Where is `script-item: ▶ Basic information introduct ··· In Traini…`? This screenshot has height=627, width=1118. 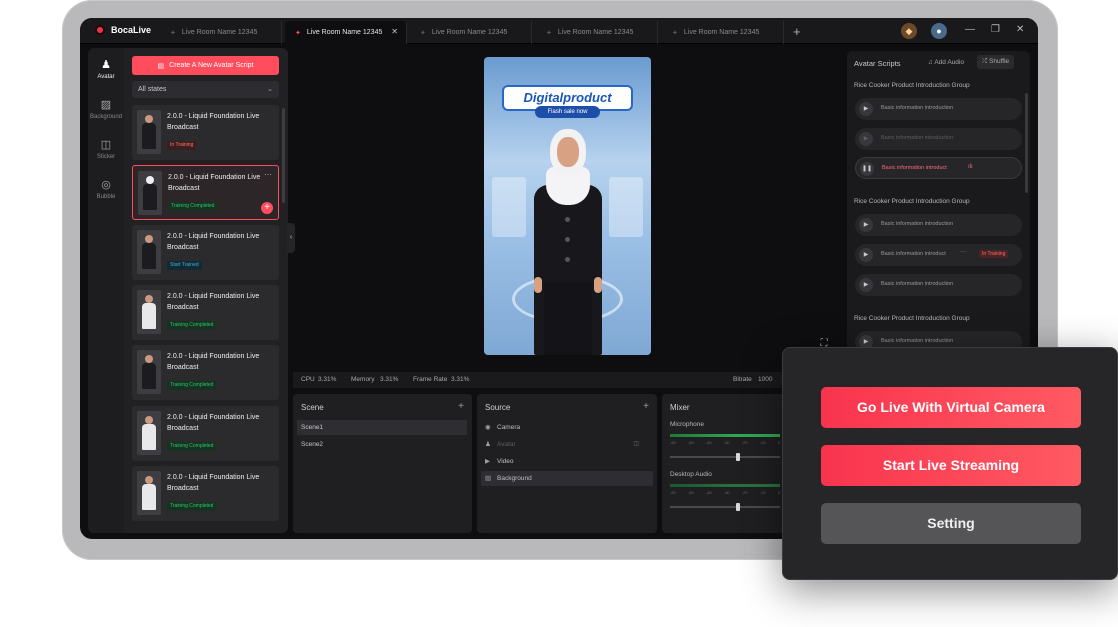 script-item: ▶ Basic information introduct ··· In Traini… is located at coordinates (938, 255).